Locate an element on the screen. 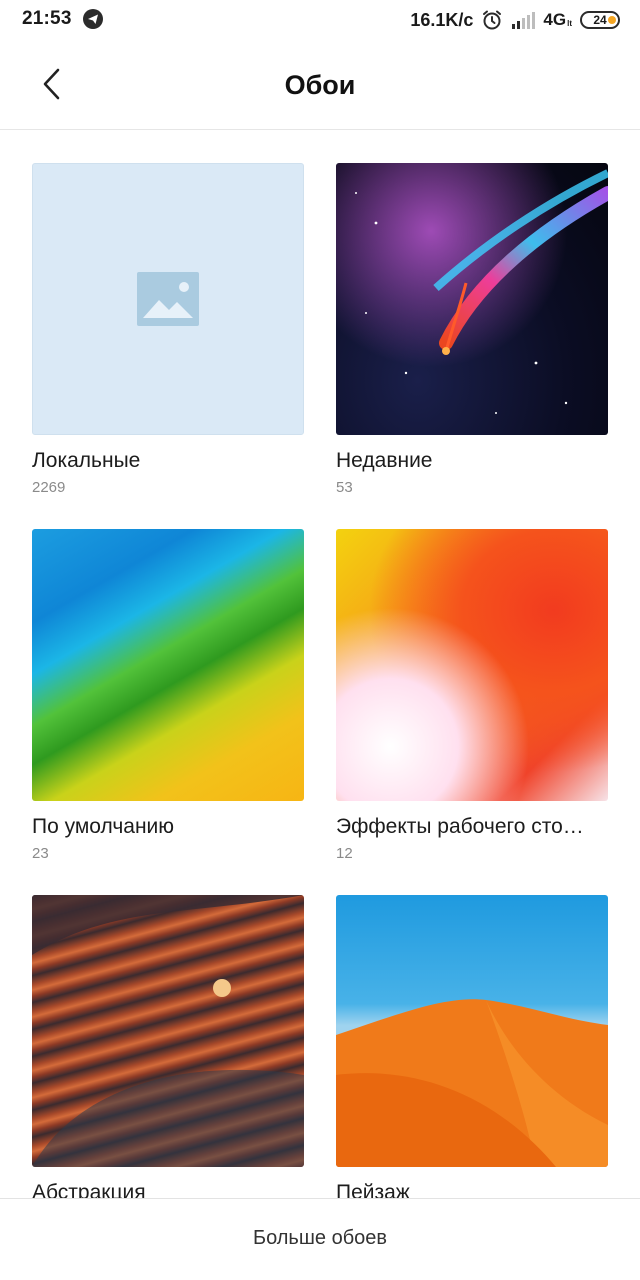  category-card-recent: Недавние 53 is located at coordinates (472, 329).